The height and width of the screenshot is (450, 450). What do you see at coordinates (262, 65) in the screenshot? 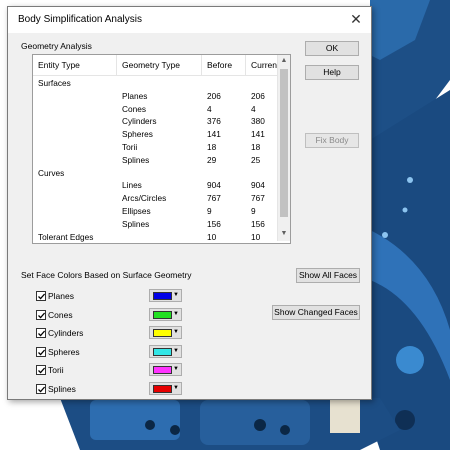
I see `column-header-current: Curren` at bounding box center [262, 65].